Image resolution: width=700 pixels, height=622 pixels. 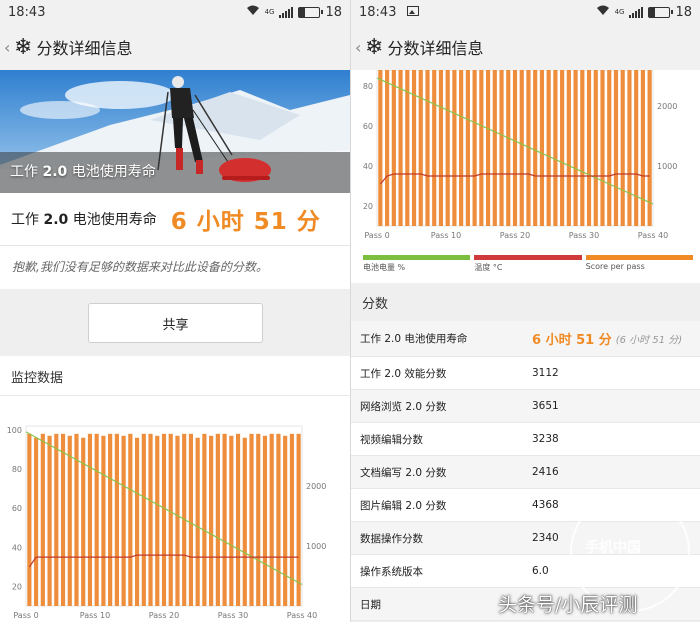 I want to click on snowflake-logo-icon: ❄, so click(x=374, y=47).